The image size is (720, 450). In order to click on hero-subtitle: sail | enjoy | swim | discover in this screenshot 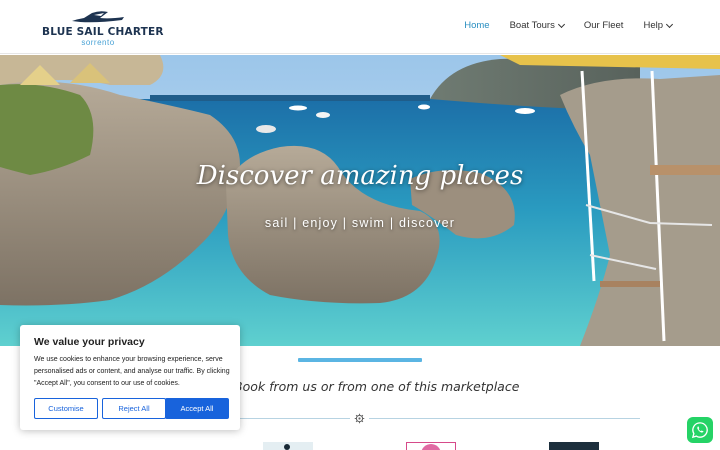, I will do `click(360, 223)`.